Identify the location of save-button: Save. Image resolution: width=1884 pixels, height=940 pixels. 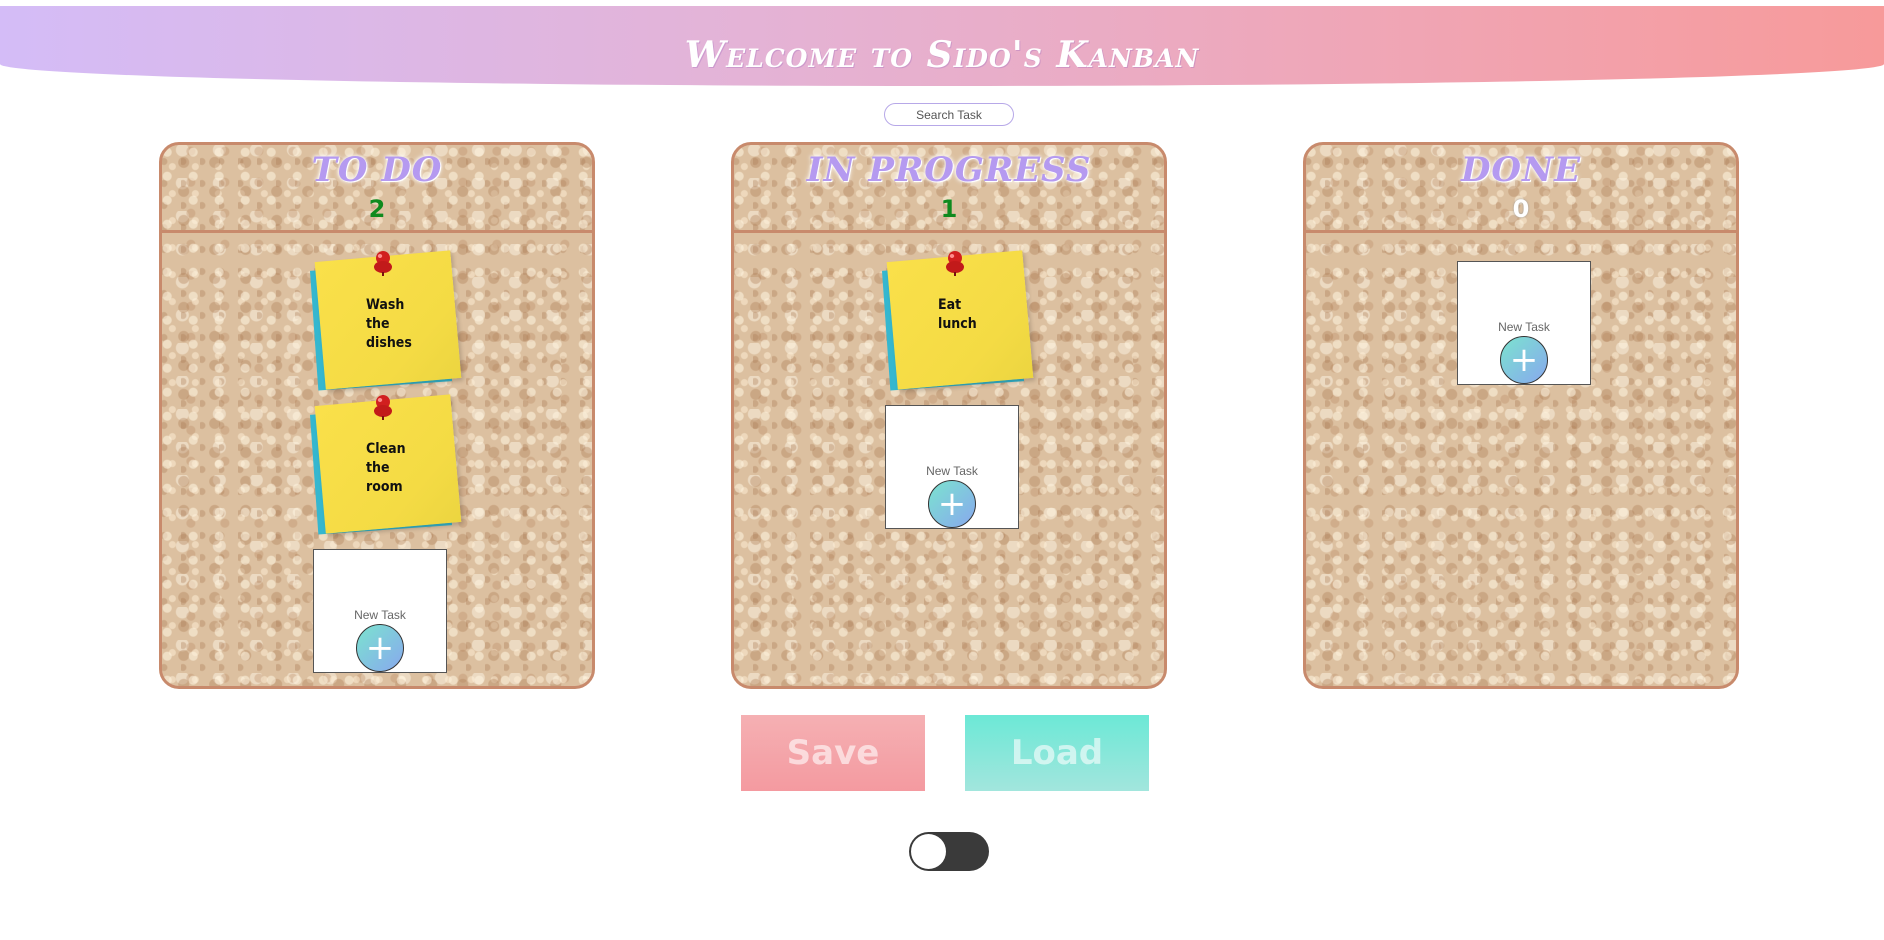
(833, 753).